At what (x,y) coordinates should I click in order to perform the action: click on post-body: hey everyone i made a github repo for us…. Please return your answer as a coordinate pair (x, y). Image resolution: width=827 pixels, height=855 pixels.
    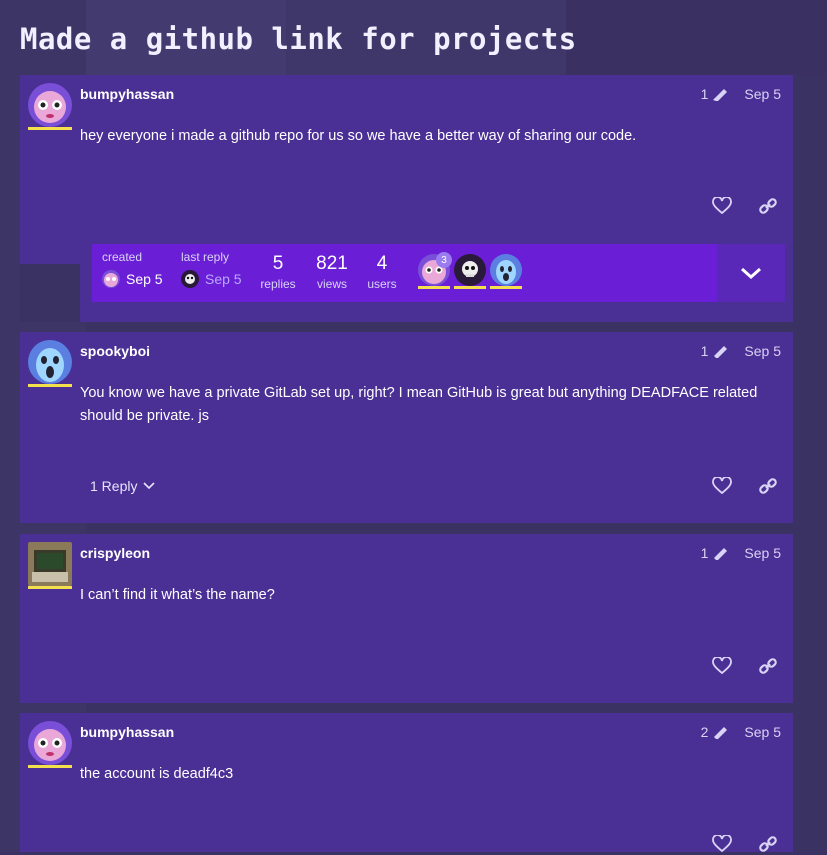
    Looking at the image, I should click on (358, 136).